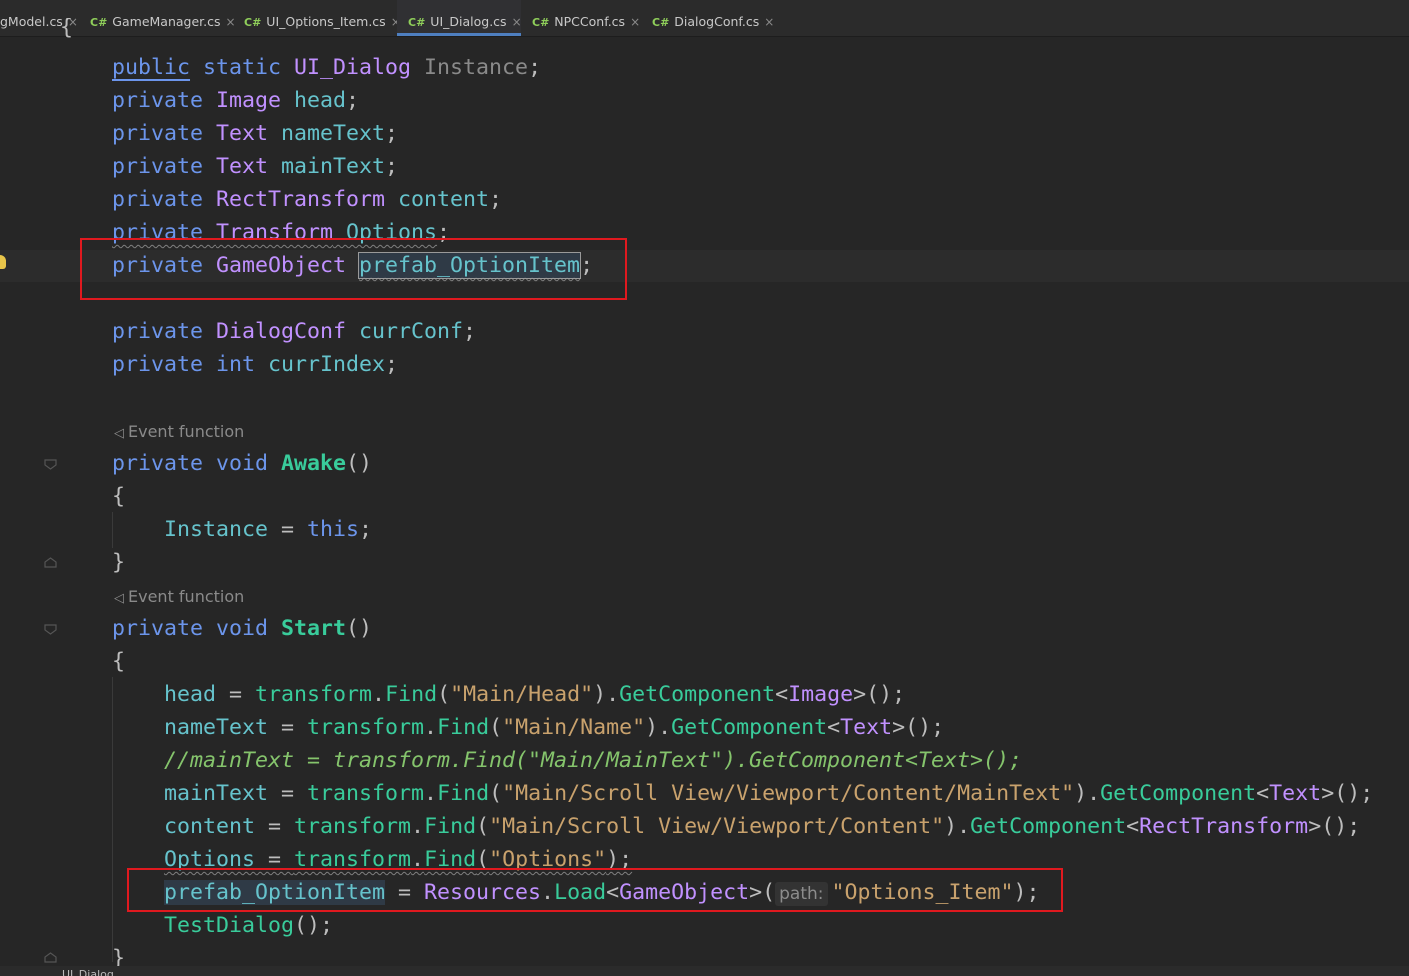 The width and height of the screenshot is (1409, 976). I want to click on code-line: private Text nameText;, so click(255, 133).